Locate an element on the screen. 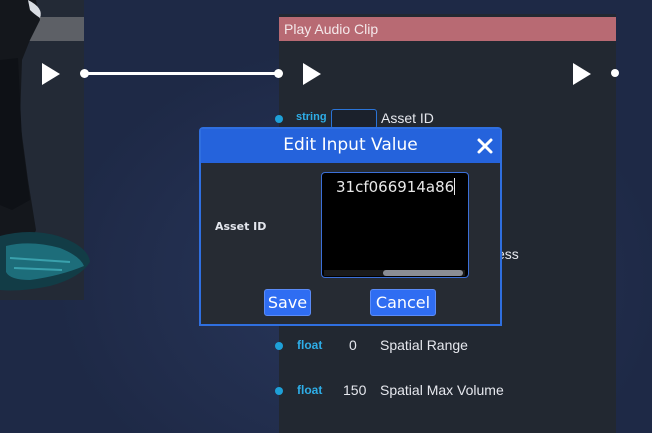 The width and height of the screenshot is (652, 433). param-name: Spatial Max Volume is located at coordinates (442, 390).